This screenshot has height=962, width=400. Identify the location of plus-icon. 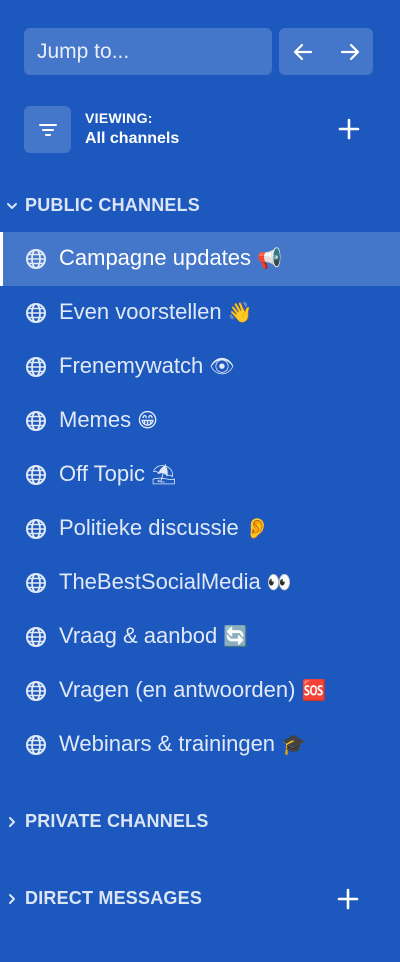
(349, 129).